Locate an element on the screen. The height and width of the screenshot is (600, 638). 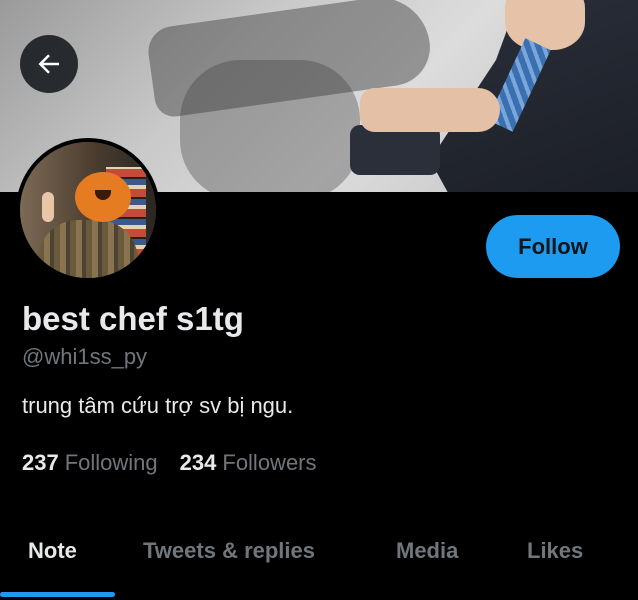
arrow-left-icon is located at coordinates (48, 64).